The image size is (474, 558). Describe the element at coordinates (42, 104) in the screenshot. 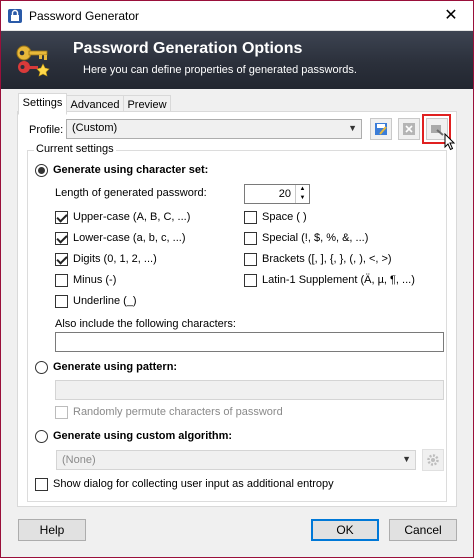

I see `tab-settings: Settings` at that location.